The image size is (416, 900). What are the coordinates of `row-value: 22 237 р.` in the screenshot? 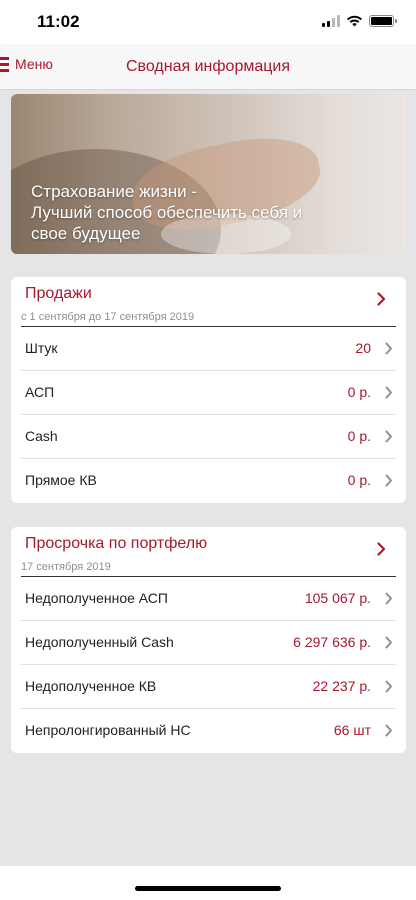 It's located at (341, 686).